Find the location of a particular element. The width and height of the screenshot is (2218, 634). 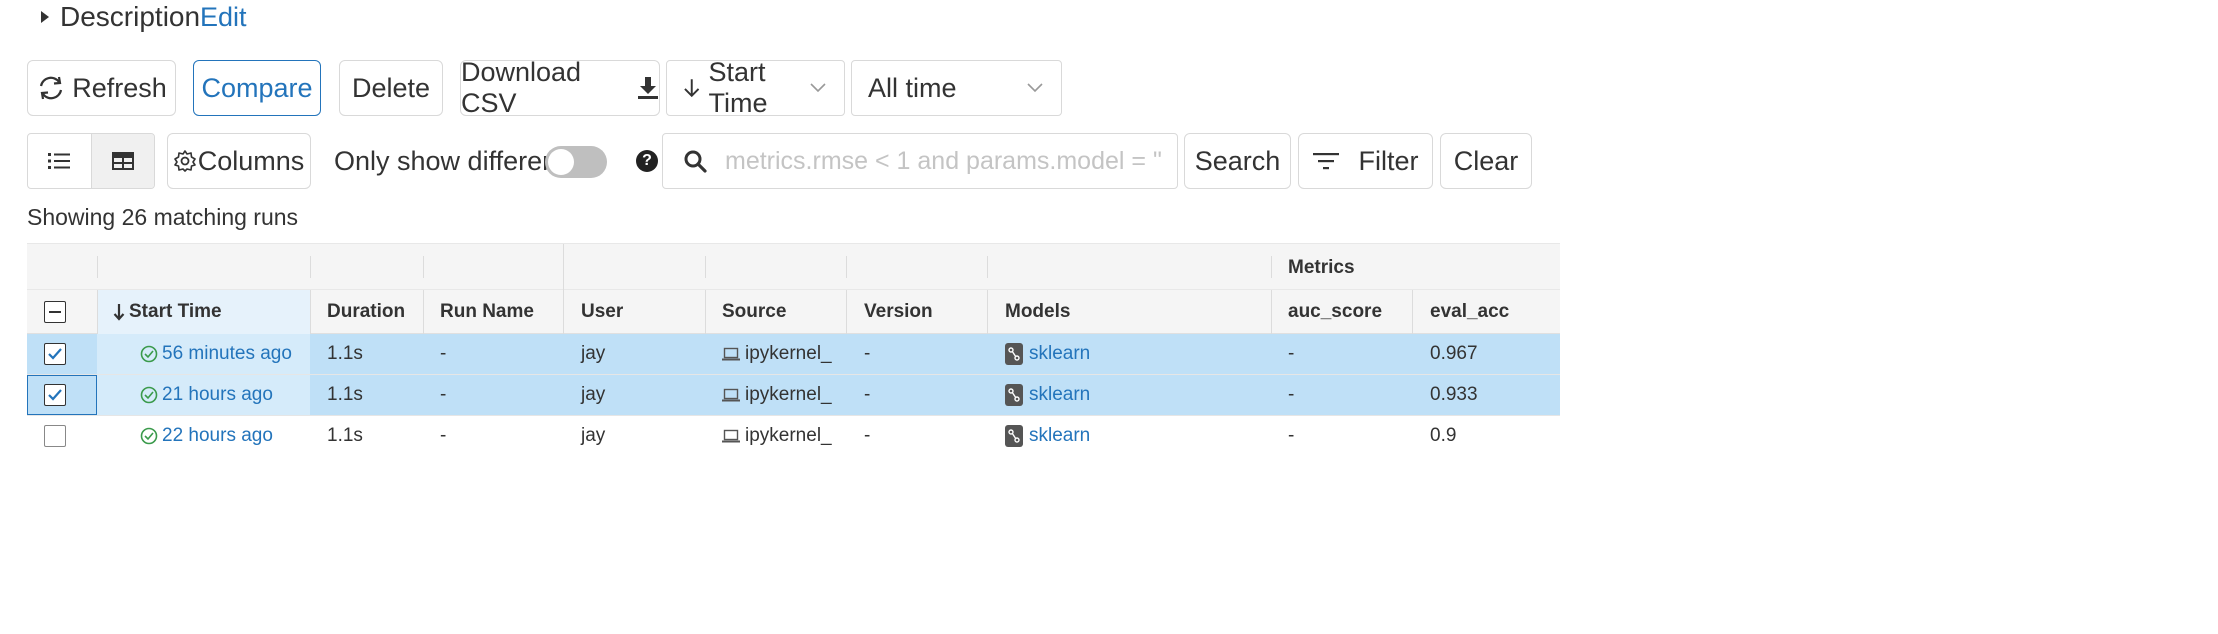

clear-button-label: Clear is located at coordinates (1486, 160).